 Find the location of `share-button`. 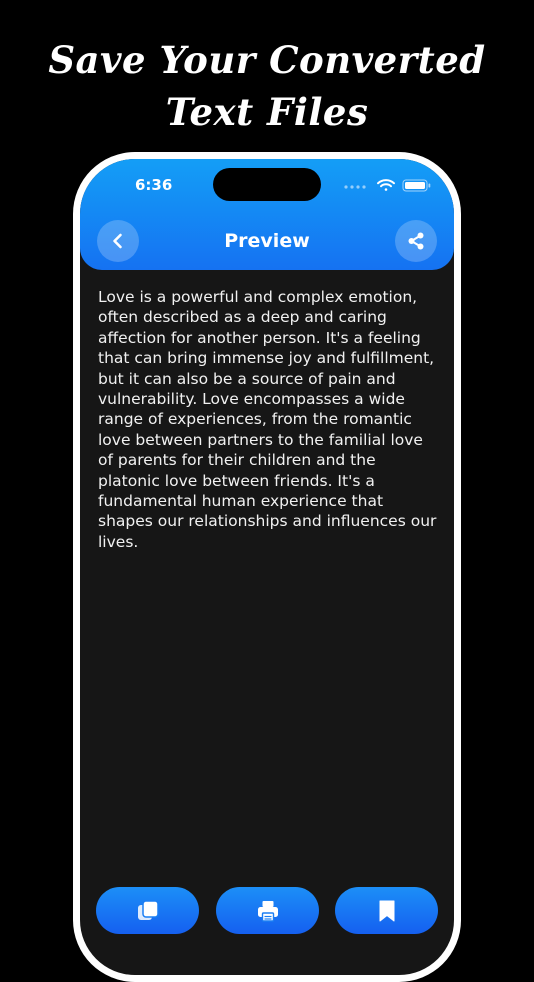

share-button is located at coordinates (416, 241).